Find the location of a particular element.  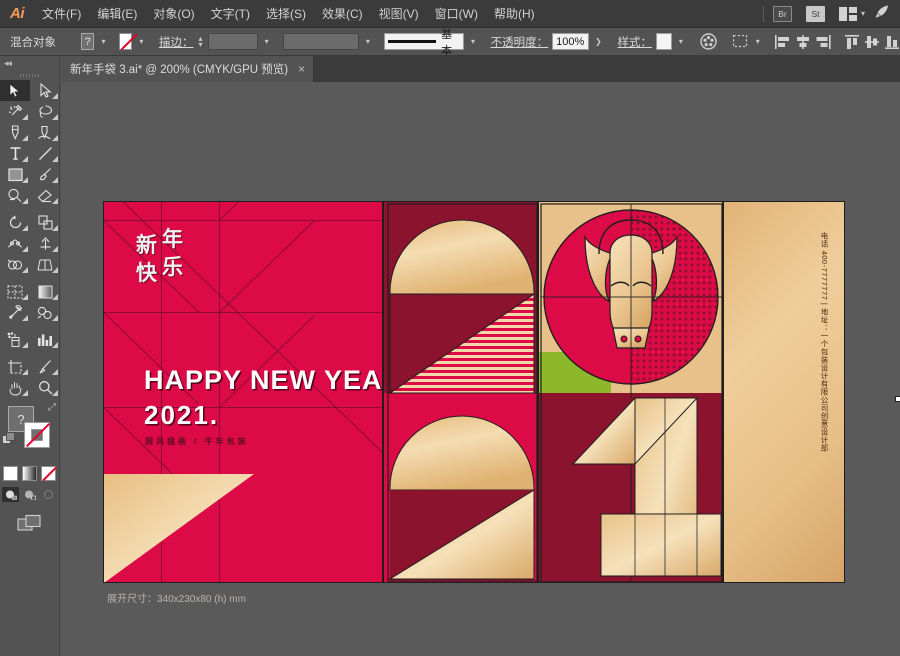

brush-dropdown-icon: ▾ is located at coordinates (473, 41).